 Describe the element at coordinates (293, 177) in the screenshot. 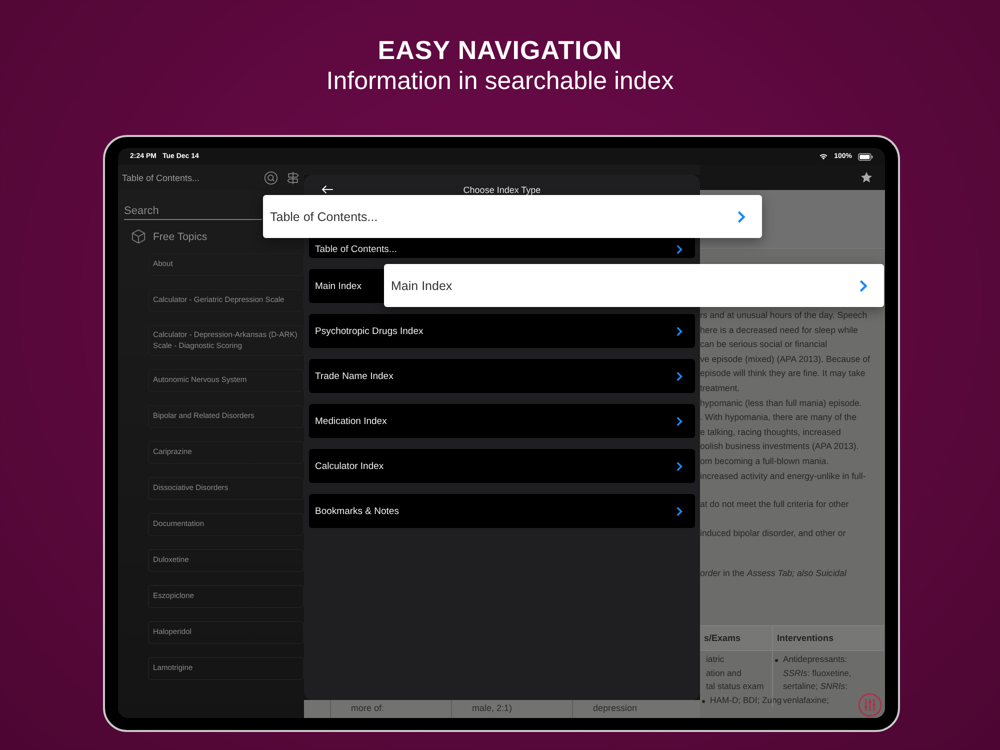

I see `signpost-icon` at that location.